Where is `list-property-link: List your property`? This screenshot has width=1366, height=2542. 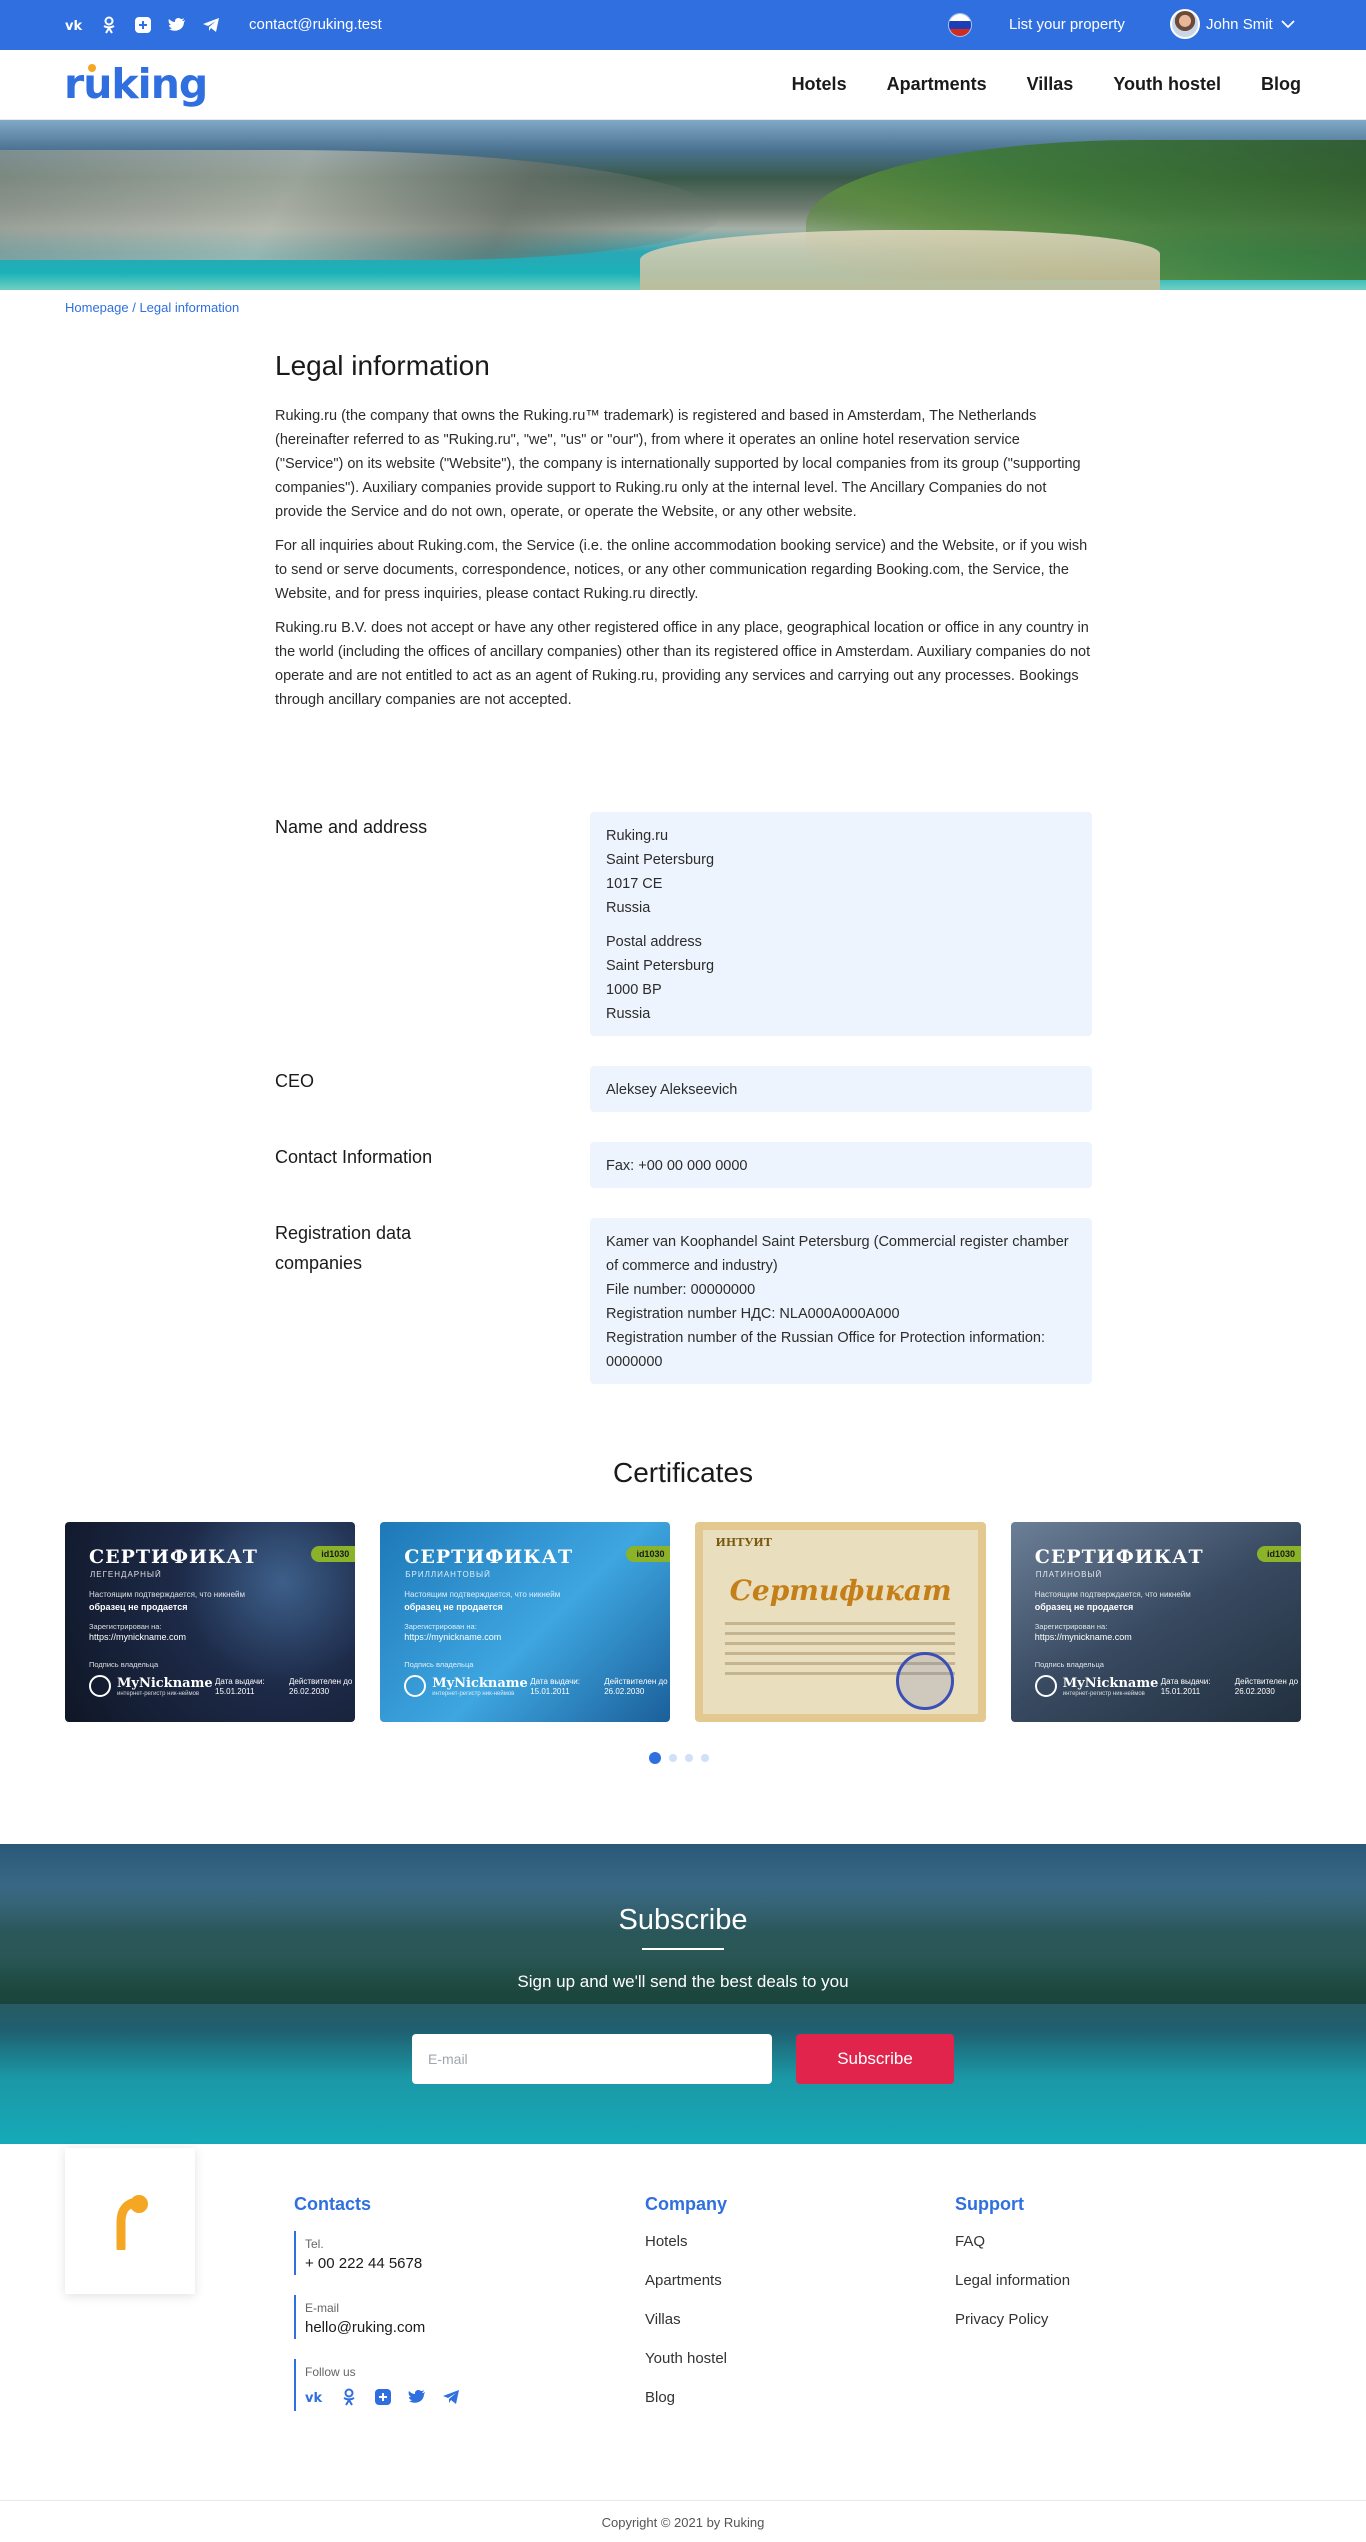 list-property-link: List your property is located at coordinates (1067, 24).